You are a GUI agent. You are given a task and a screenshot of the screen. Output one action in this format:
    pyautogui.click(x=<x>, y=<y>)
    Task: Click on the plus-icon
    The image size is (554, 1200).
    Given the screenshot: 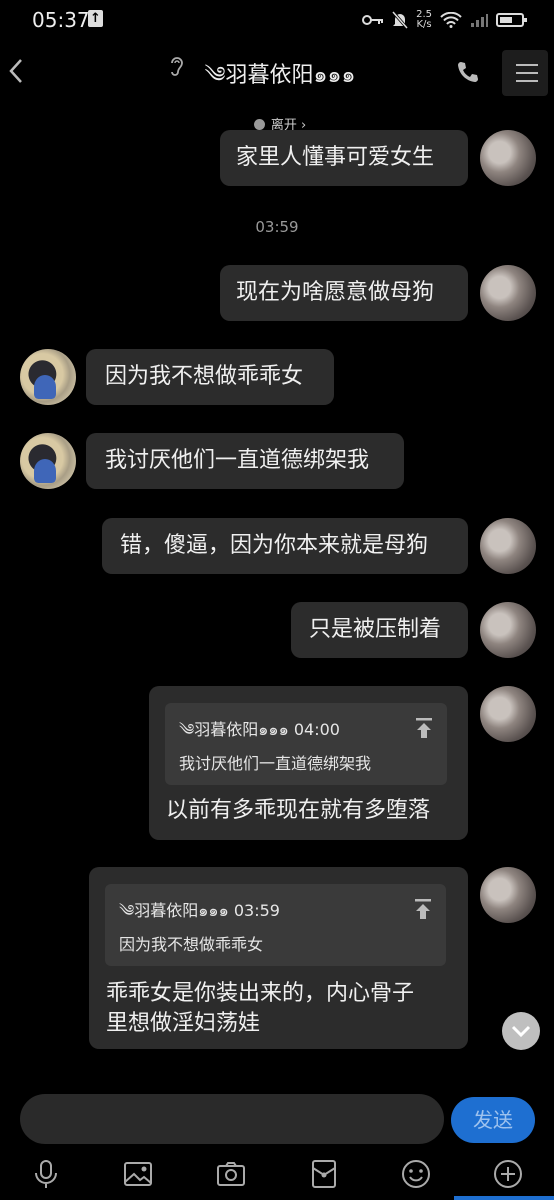 What is the action you would take?
    pyautogui.click(x=508, y=1174)
    